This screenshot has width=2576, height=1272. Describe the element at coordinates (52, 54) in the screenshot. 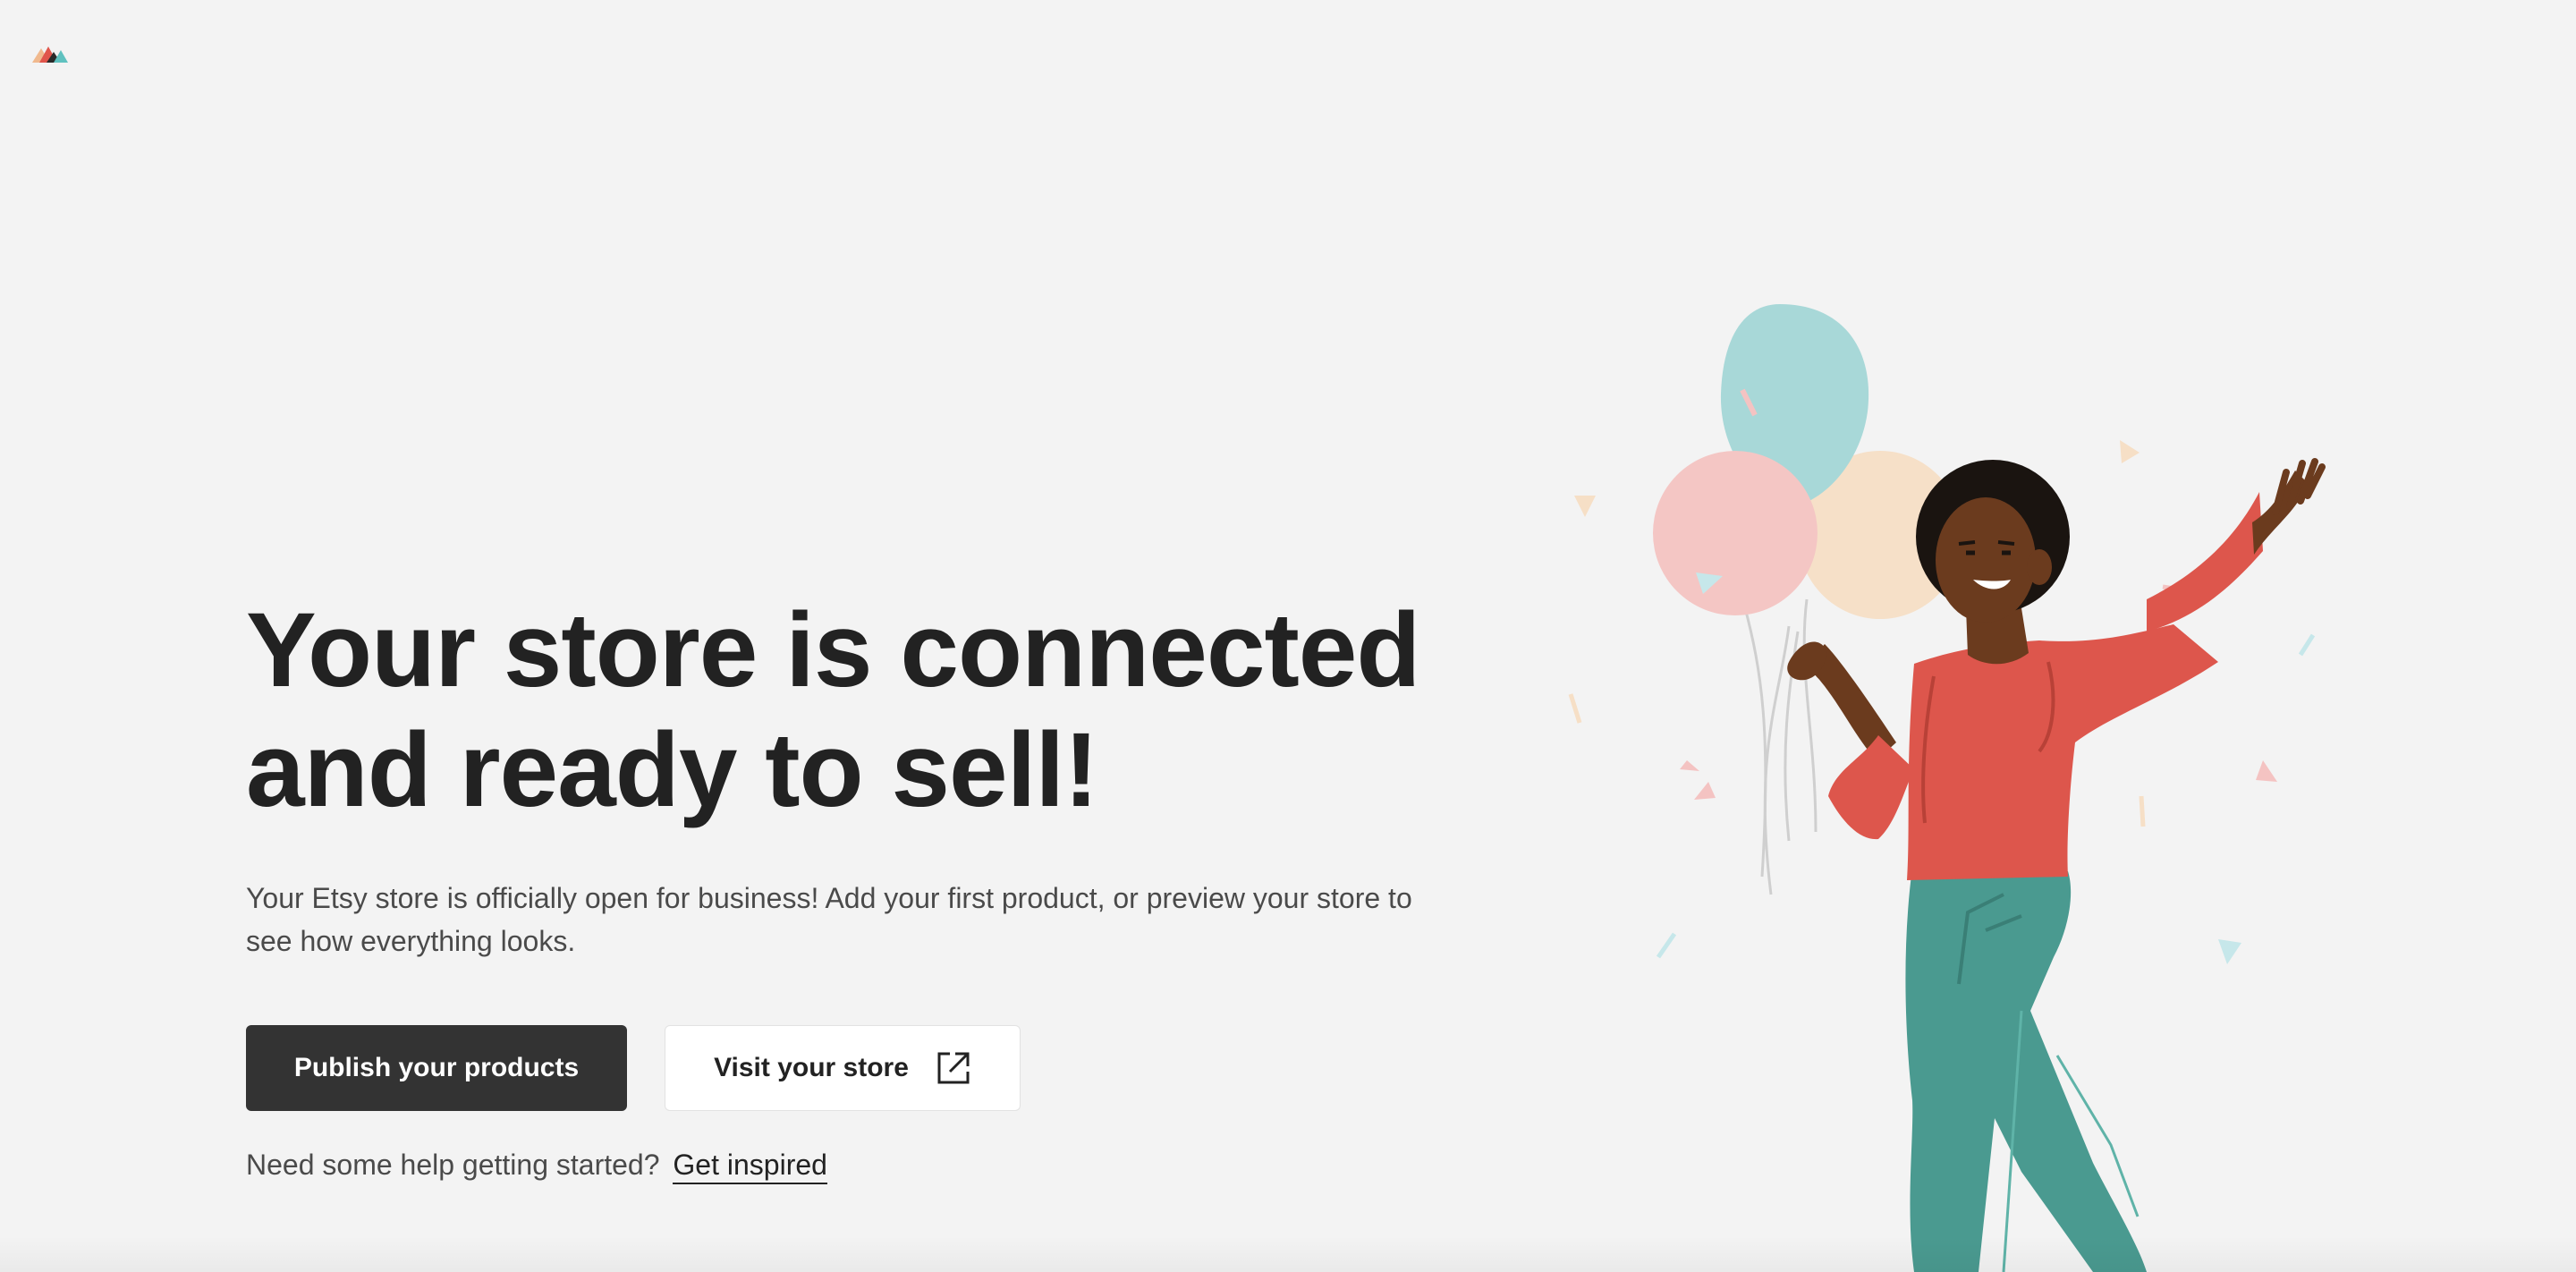

I see `mountain-logo-icon` at that location.